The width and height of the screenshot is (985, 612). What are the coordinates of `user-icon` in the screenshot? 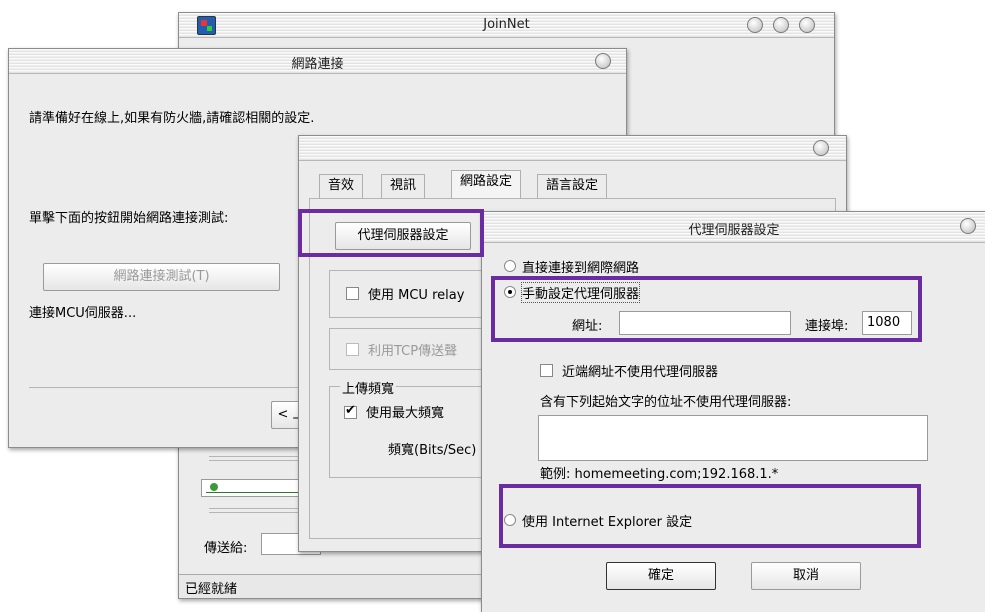 It's located at (214, 487).